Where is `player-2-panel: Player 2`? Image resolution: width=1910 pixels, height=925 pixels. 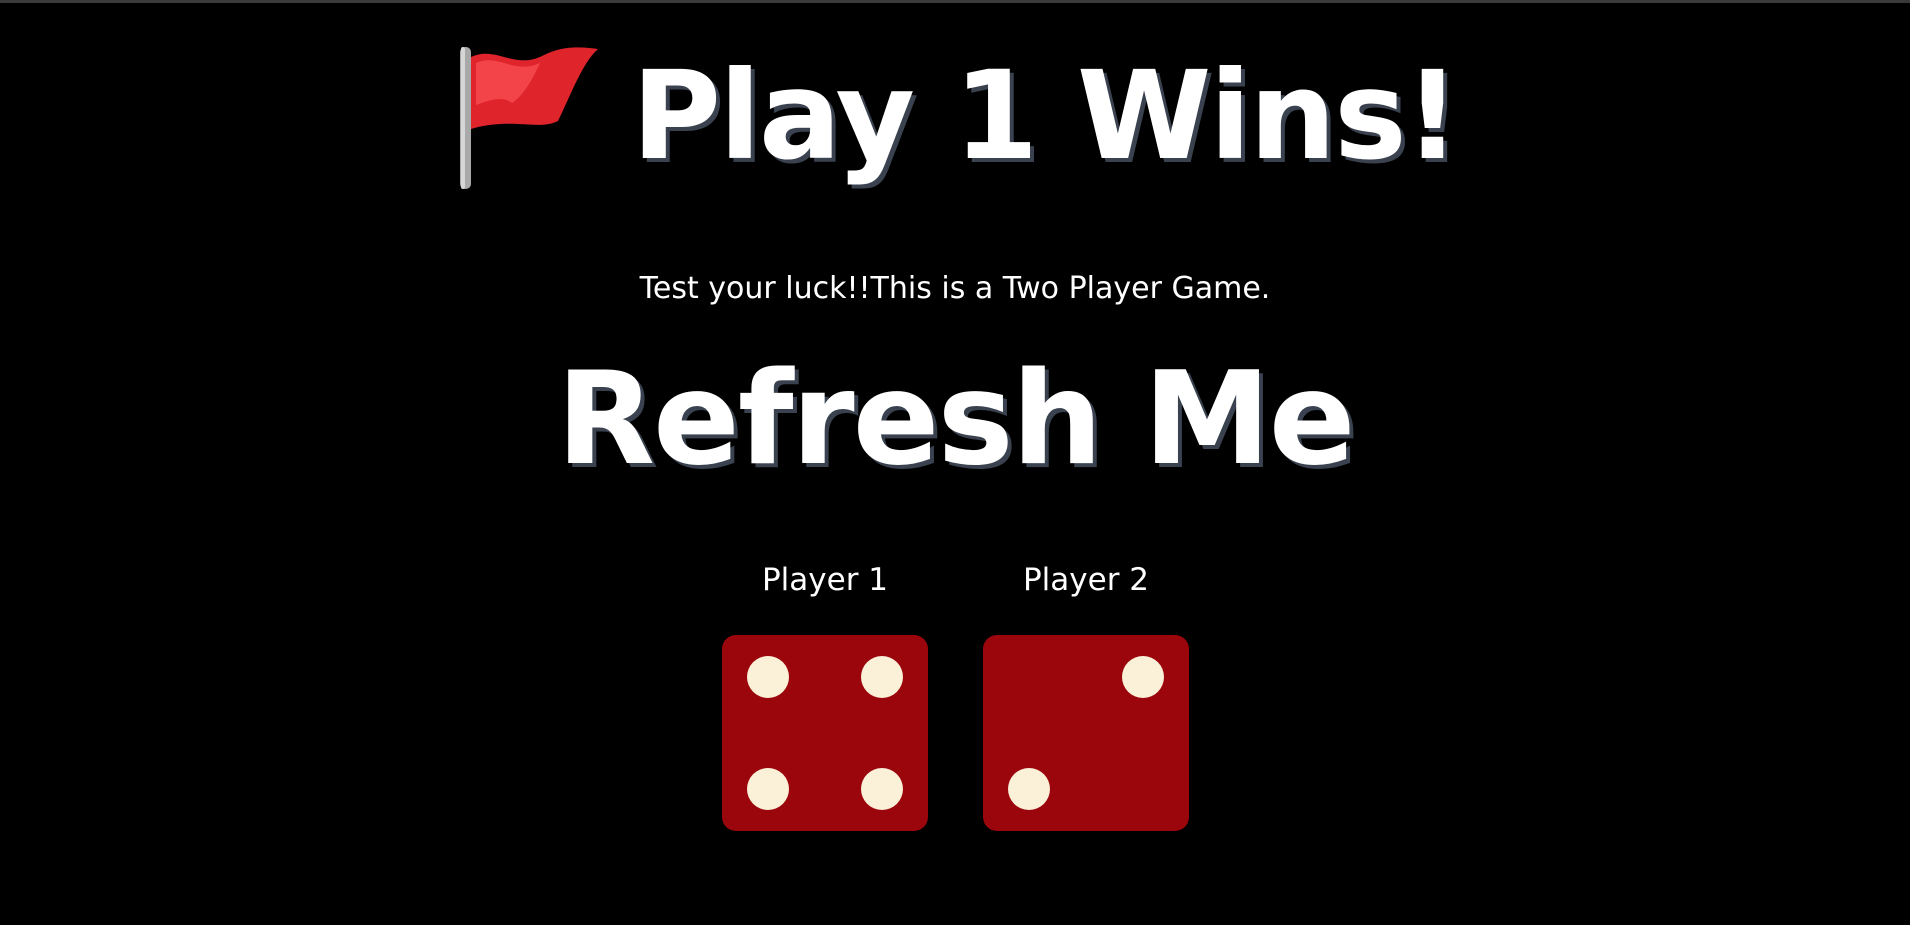 player-2-panel: Player 2 is located at coordinates (1086, 693).